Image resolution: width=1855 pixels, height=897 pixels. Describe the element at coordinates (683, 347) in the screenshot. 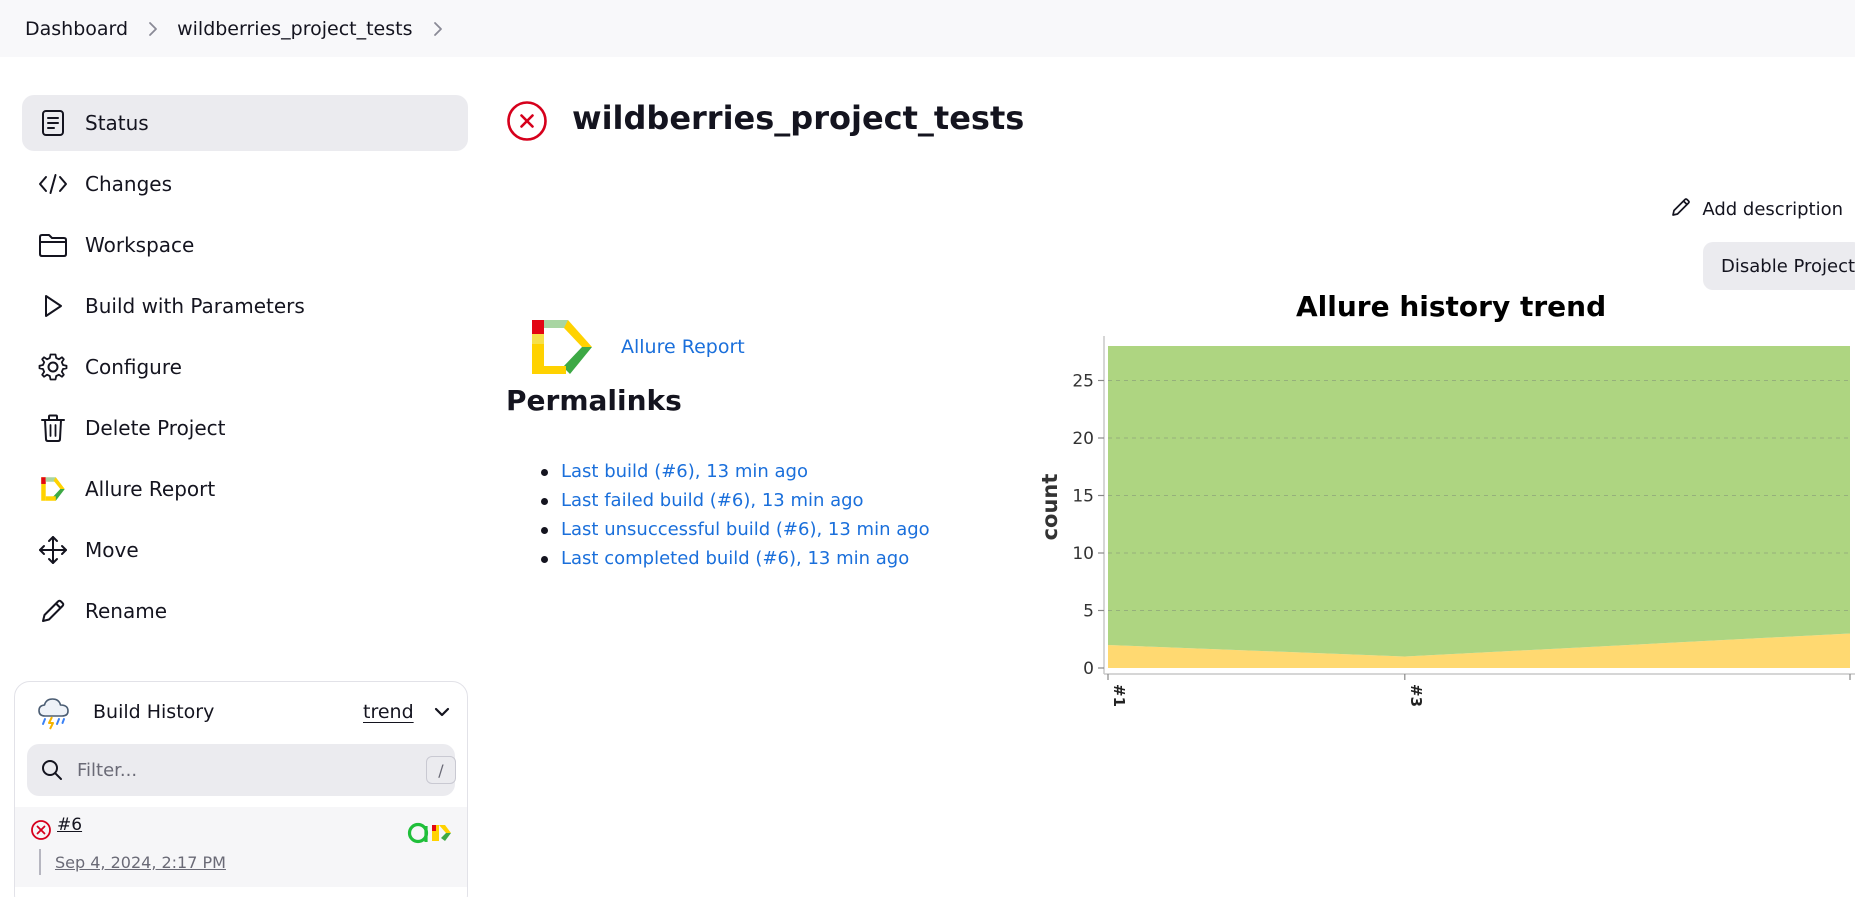

I see `allure-report-link: Allure Report` at that location.